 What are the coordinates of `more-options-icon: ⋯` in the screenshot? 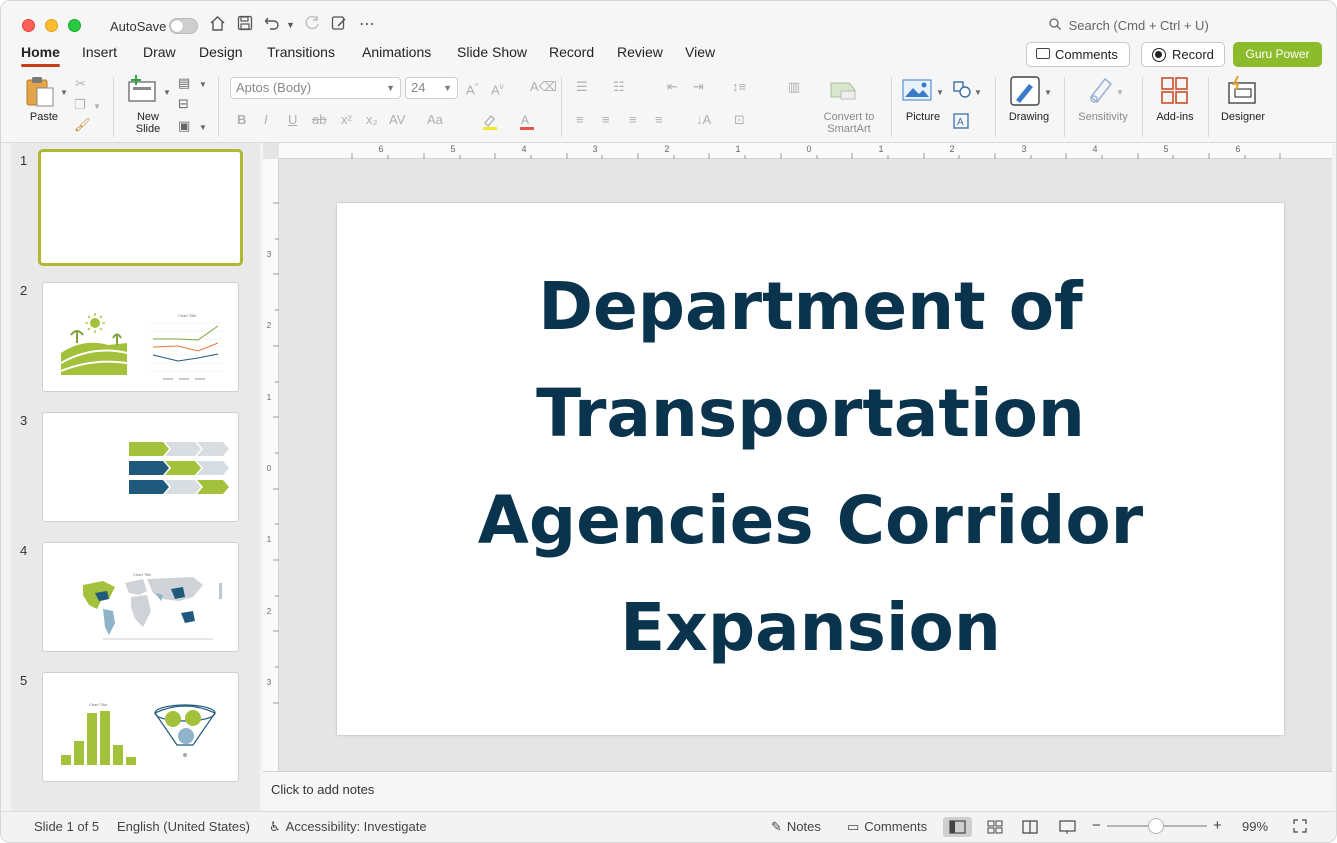 It's located at (367, 25).